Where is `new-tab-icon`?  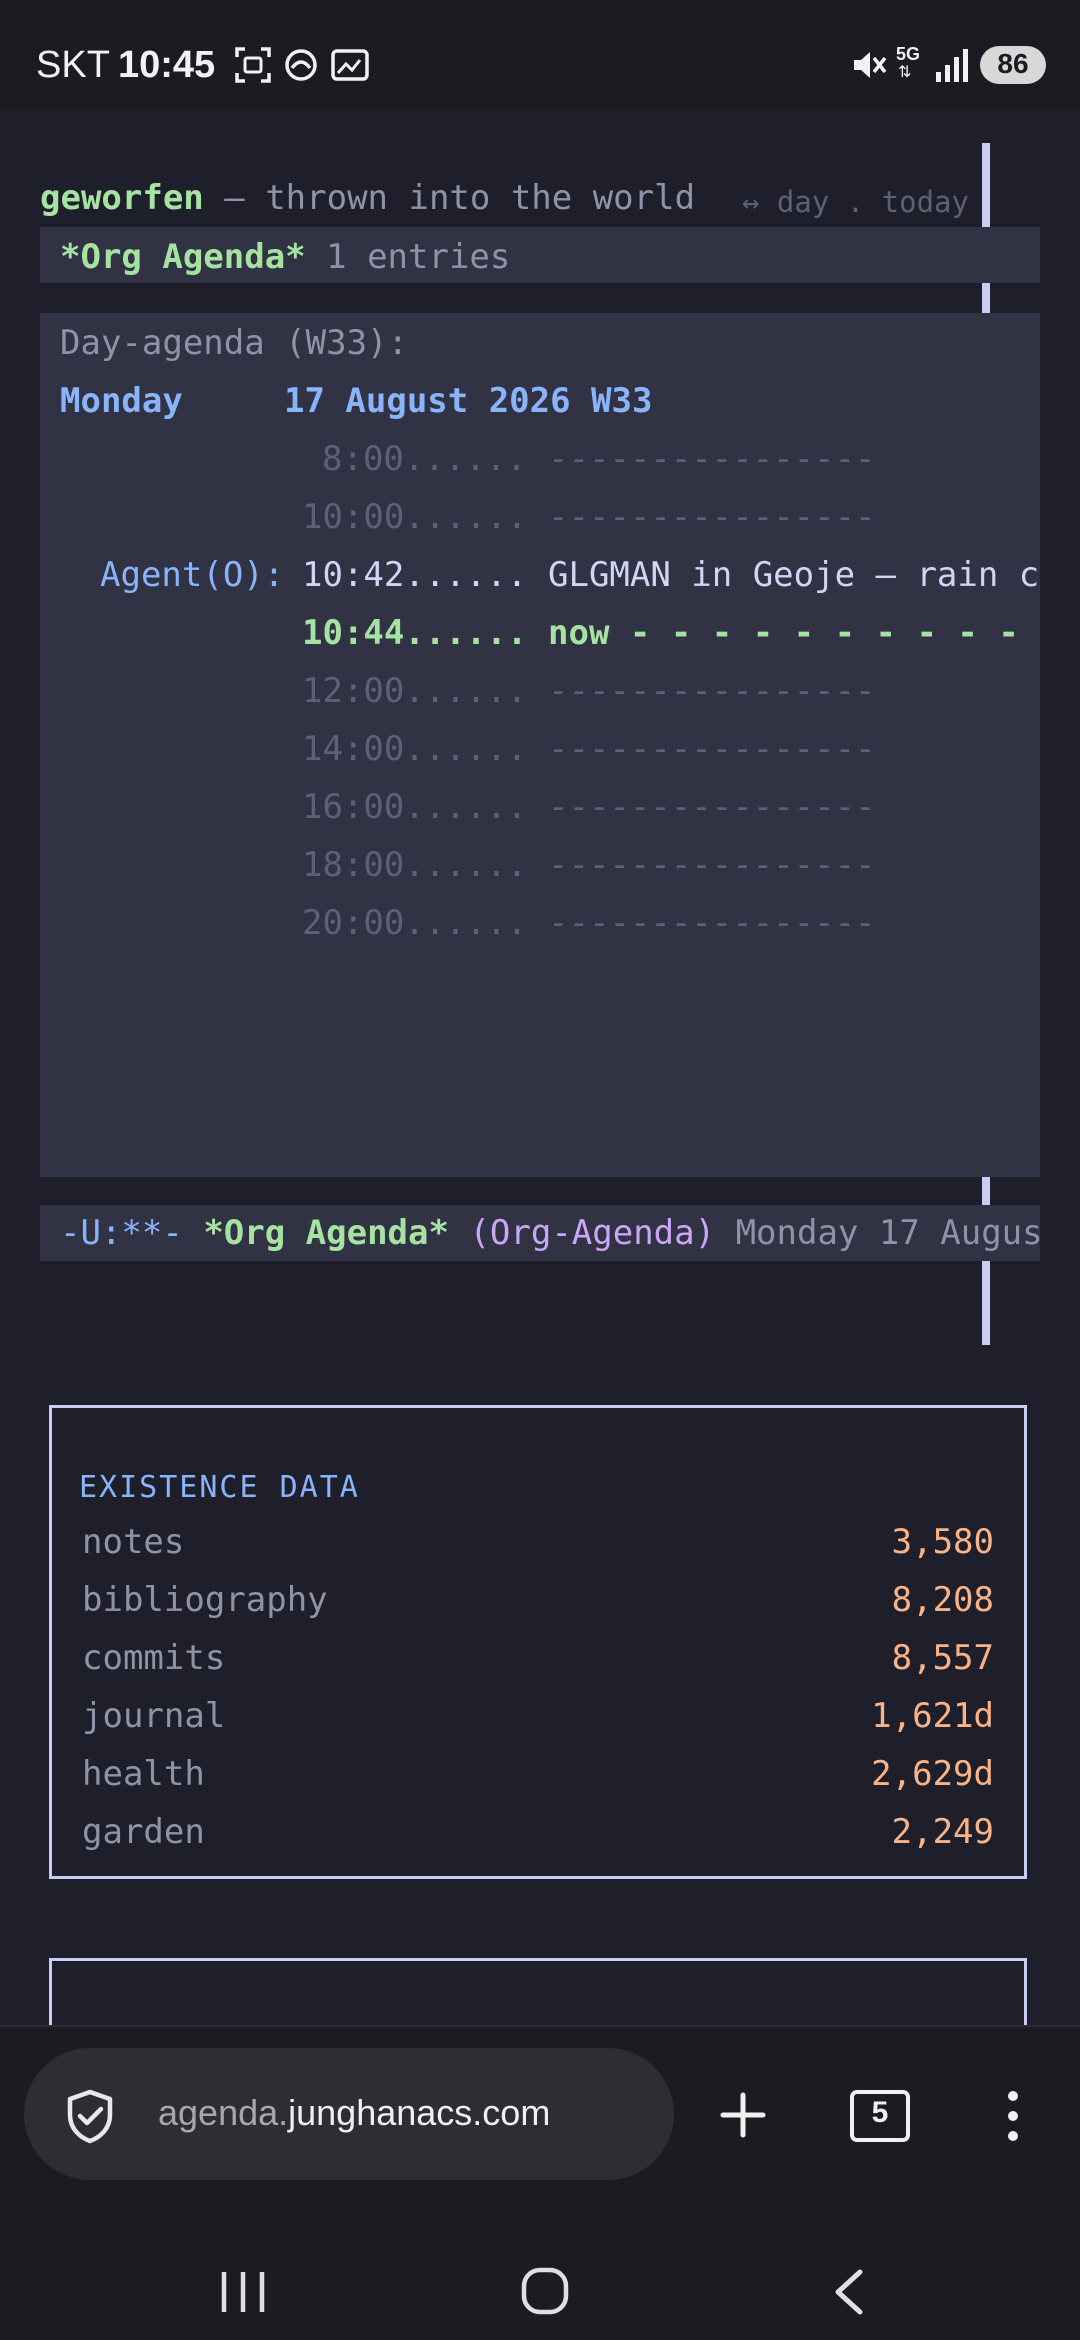
new-tab-icon is located at coordinates (743, 2115).